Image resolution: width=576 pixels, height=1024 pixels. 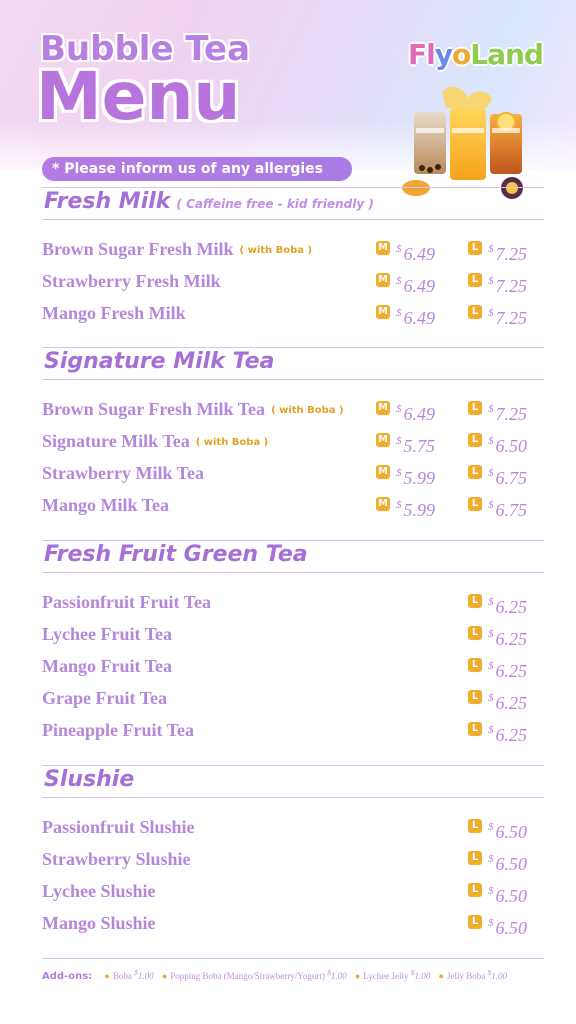 I want to click on price-m-value: 5.99, so click(x=419, y=510).